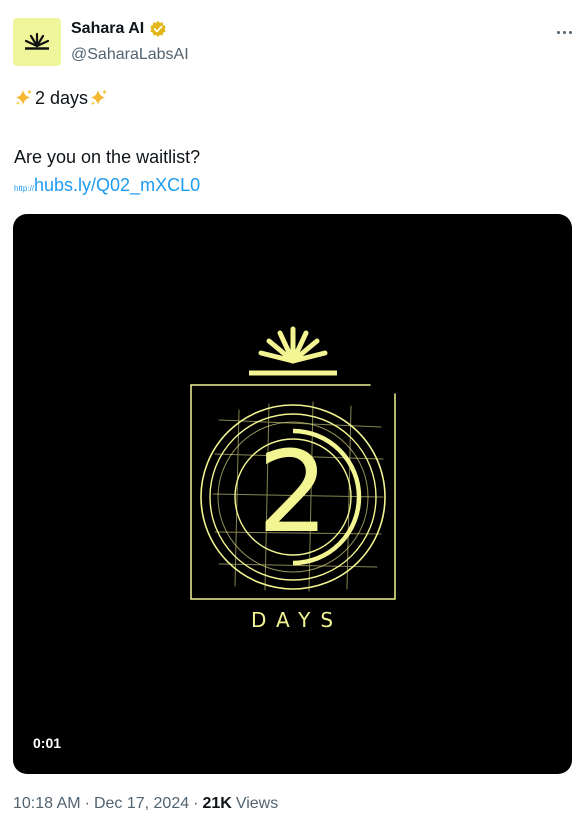 This screenshot has width=585, height=819. I want to click on tweet-line-1: 2 days, so click(61, 98).